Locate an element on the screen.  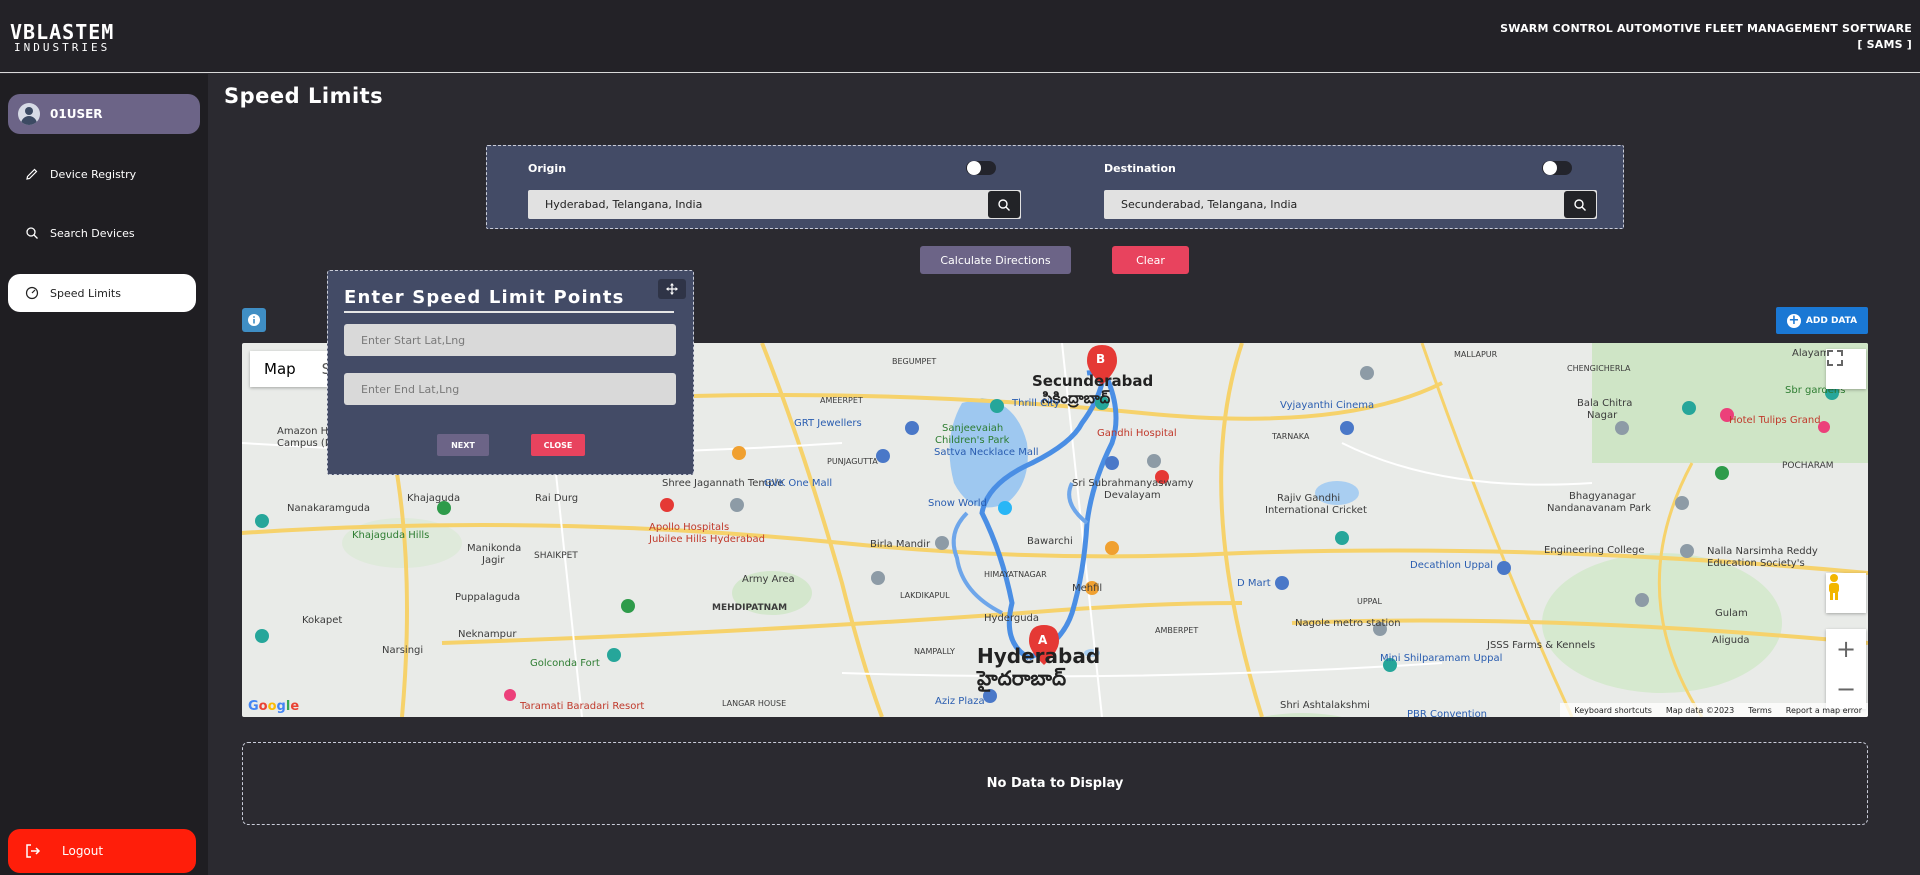
destination-search-box is located at coordinates (1350, 204).